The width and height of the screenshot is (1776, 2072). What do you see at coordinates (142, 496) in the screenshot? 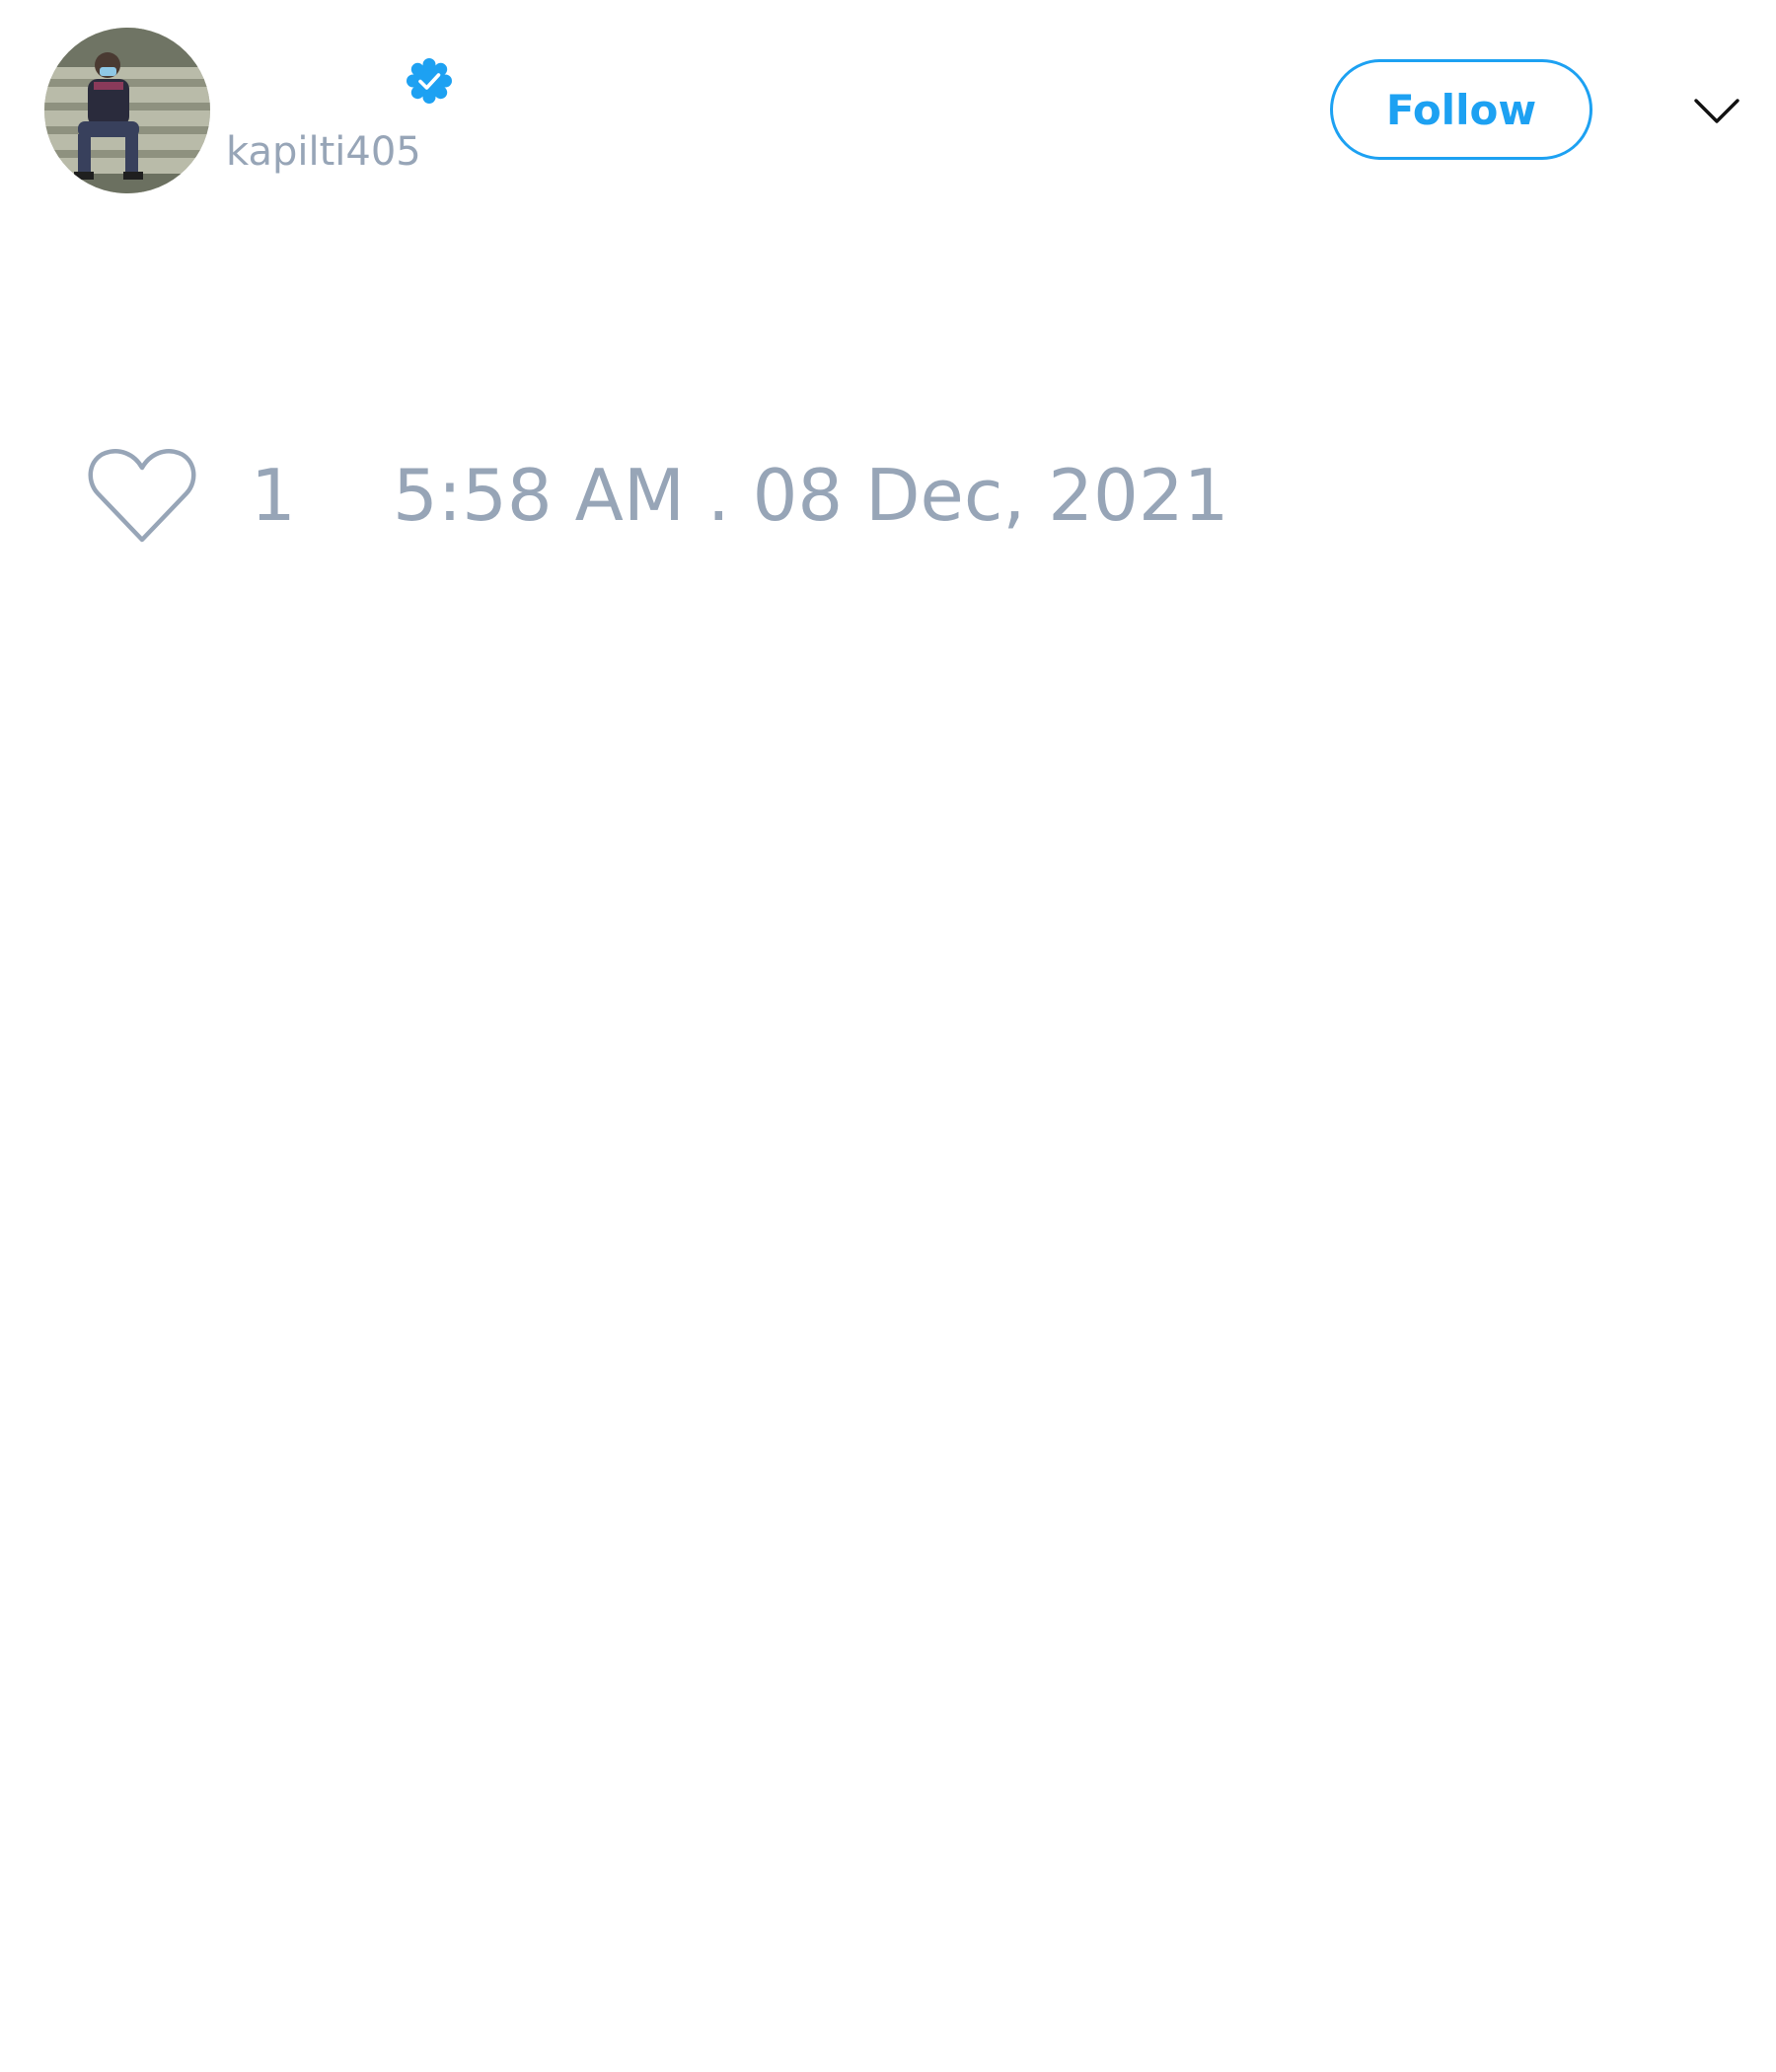
I see `heart-icon` at bounding box center [142, 496].